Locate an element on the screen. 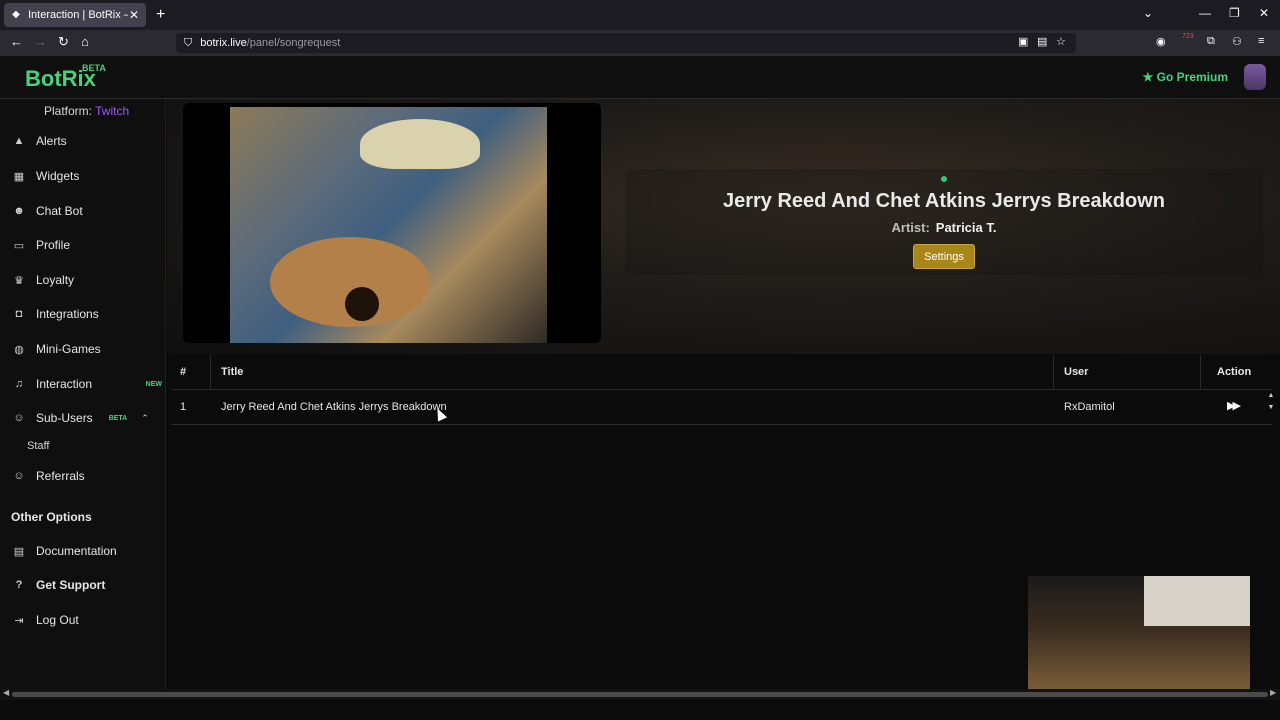  plug-icon: ◘ is located at coordinates (19, 314).